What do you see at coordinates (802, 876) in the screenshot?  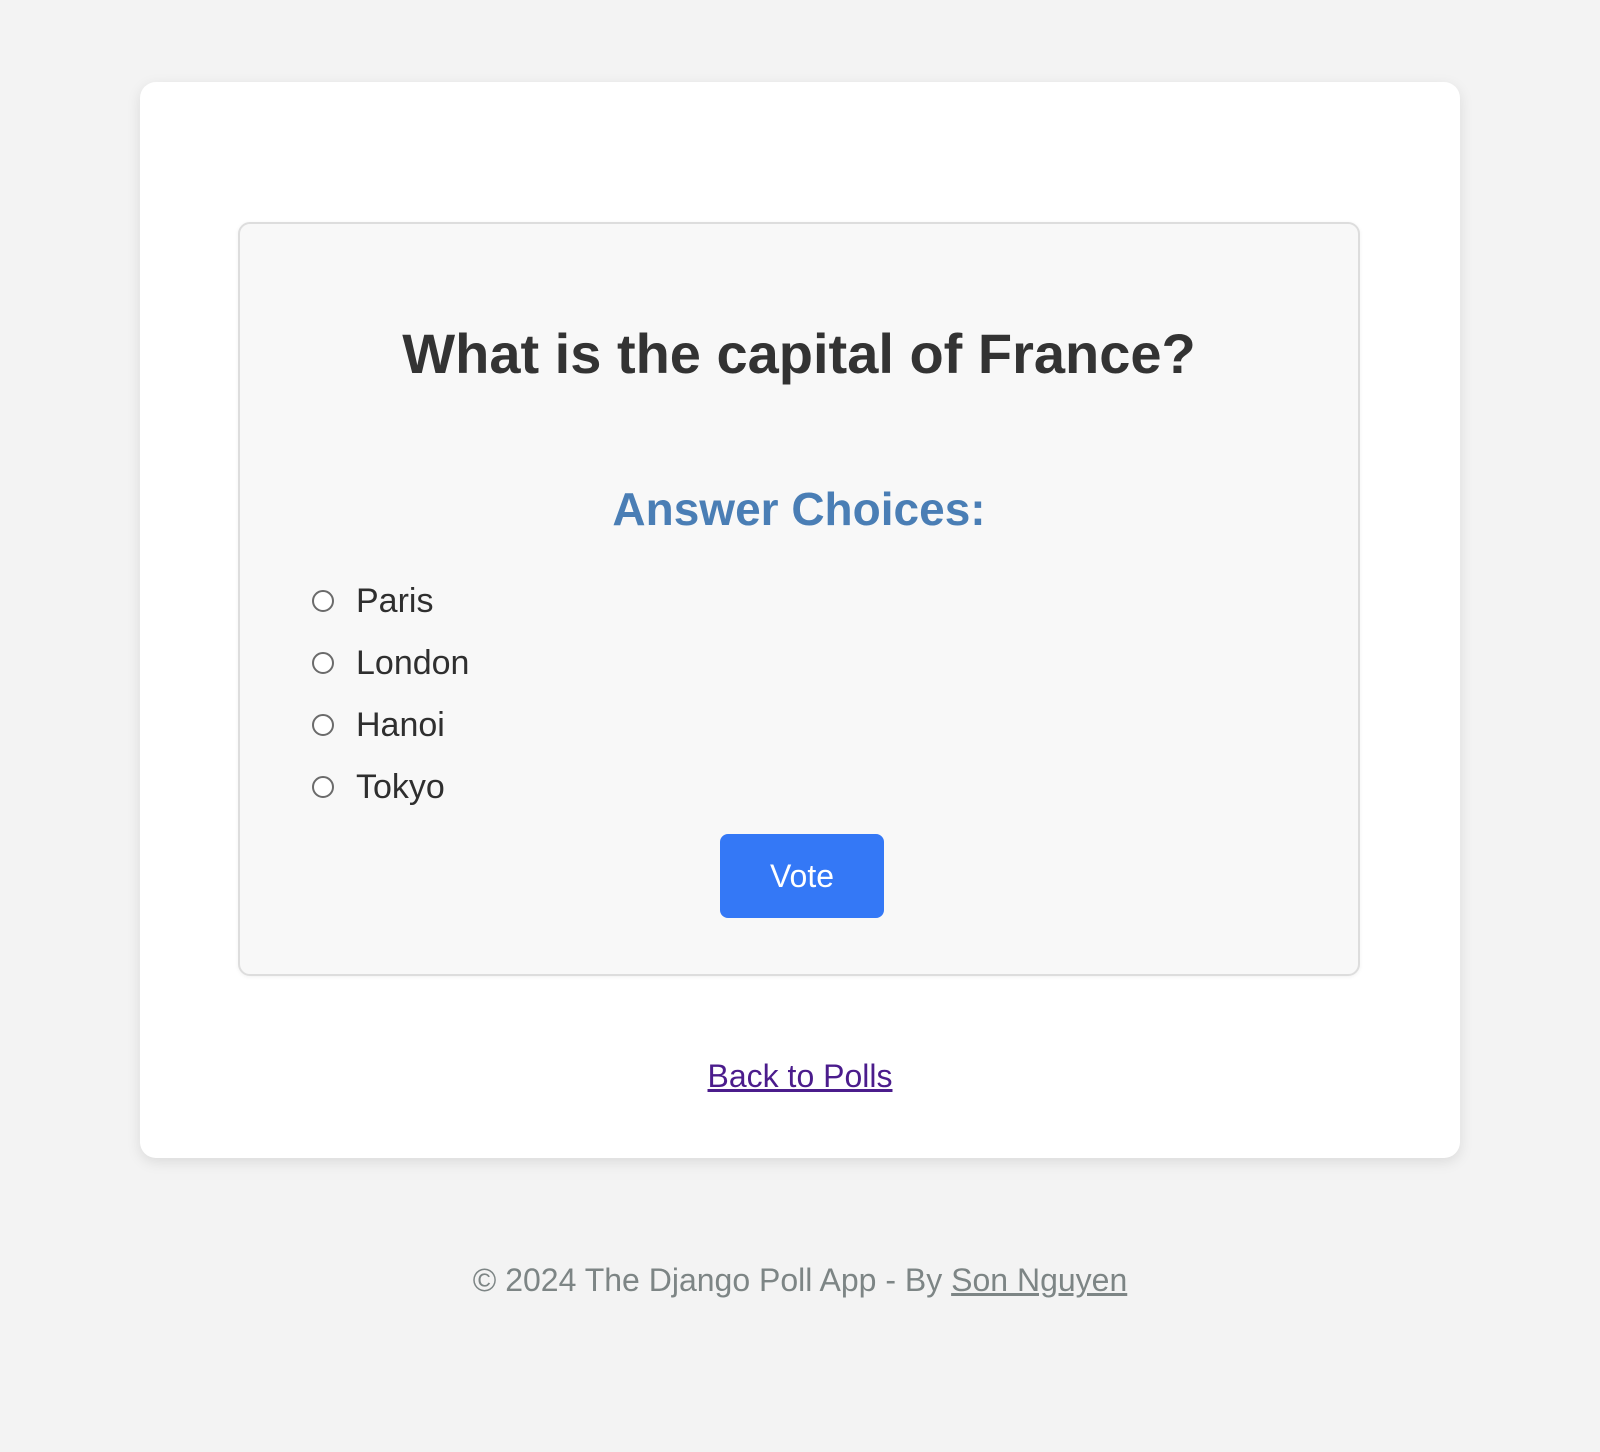 I see `vote-button: Vote` at bounding box center [802, 876].